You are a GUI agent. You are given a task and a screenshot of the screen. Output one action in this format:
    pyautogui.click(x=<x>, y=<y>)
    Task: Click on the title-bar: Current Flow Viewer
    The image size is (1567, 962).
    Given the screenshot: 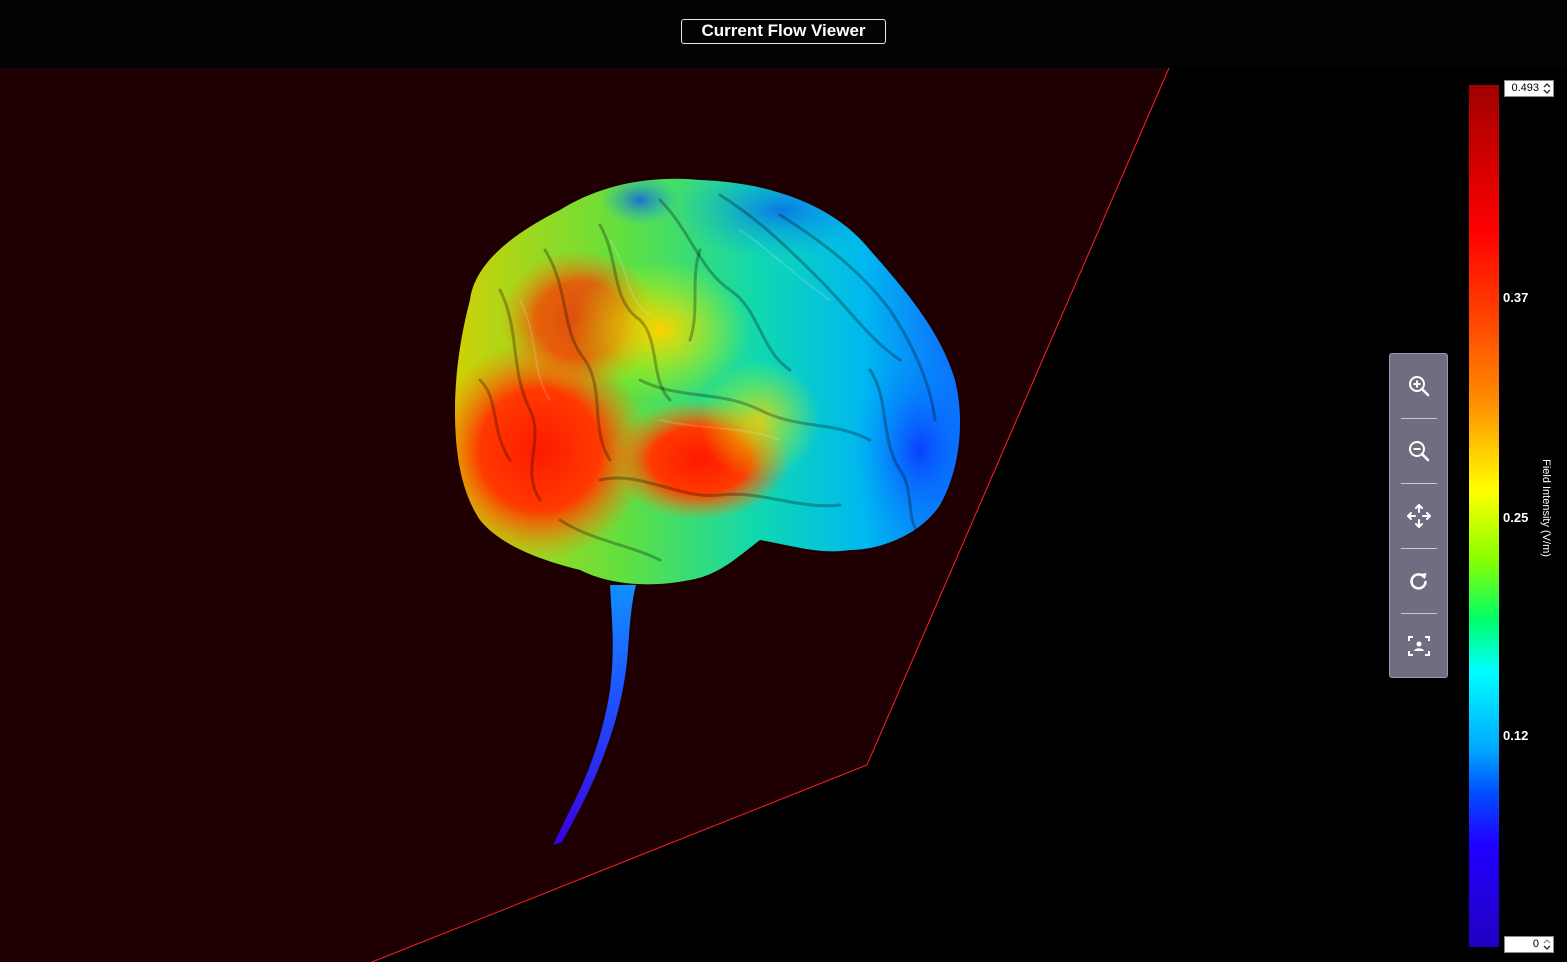 What is the action you would take?
    pyautogui.click(x=783, y=34)
    